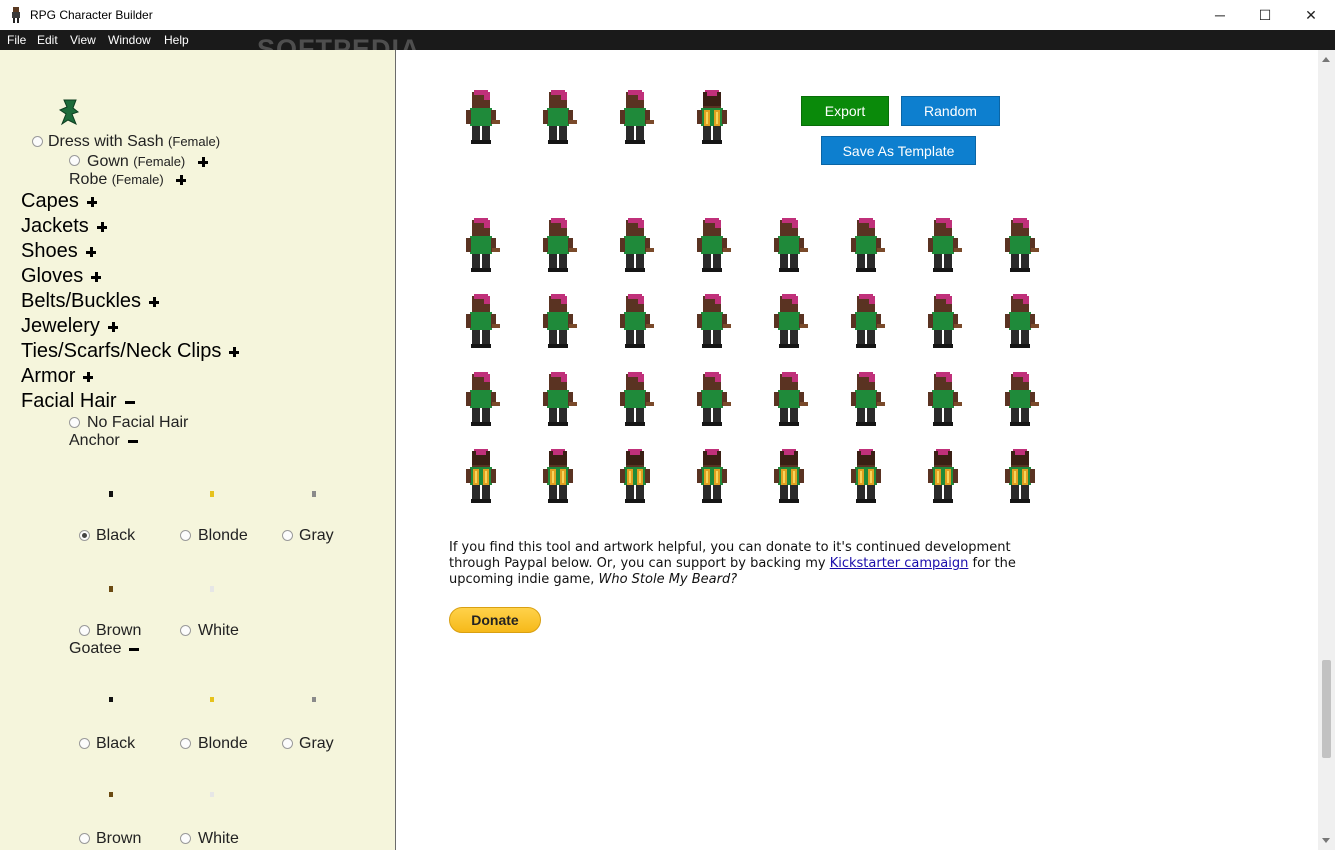 This screenshot has height=850, width=1335. I want to click on expand-robe-icon, so click(181, 179).